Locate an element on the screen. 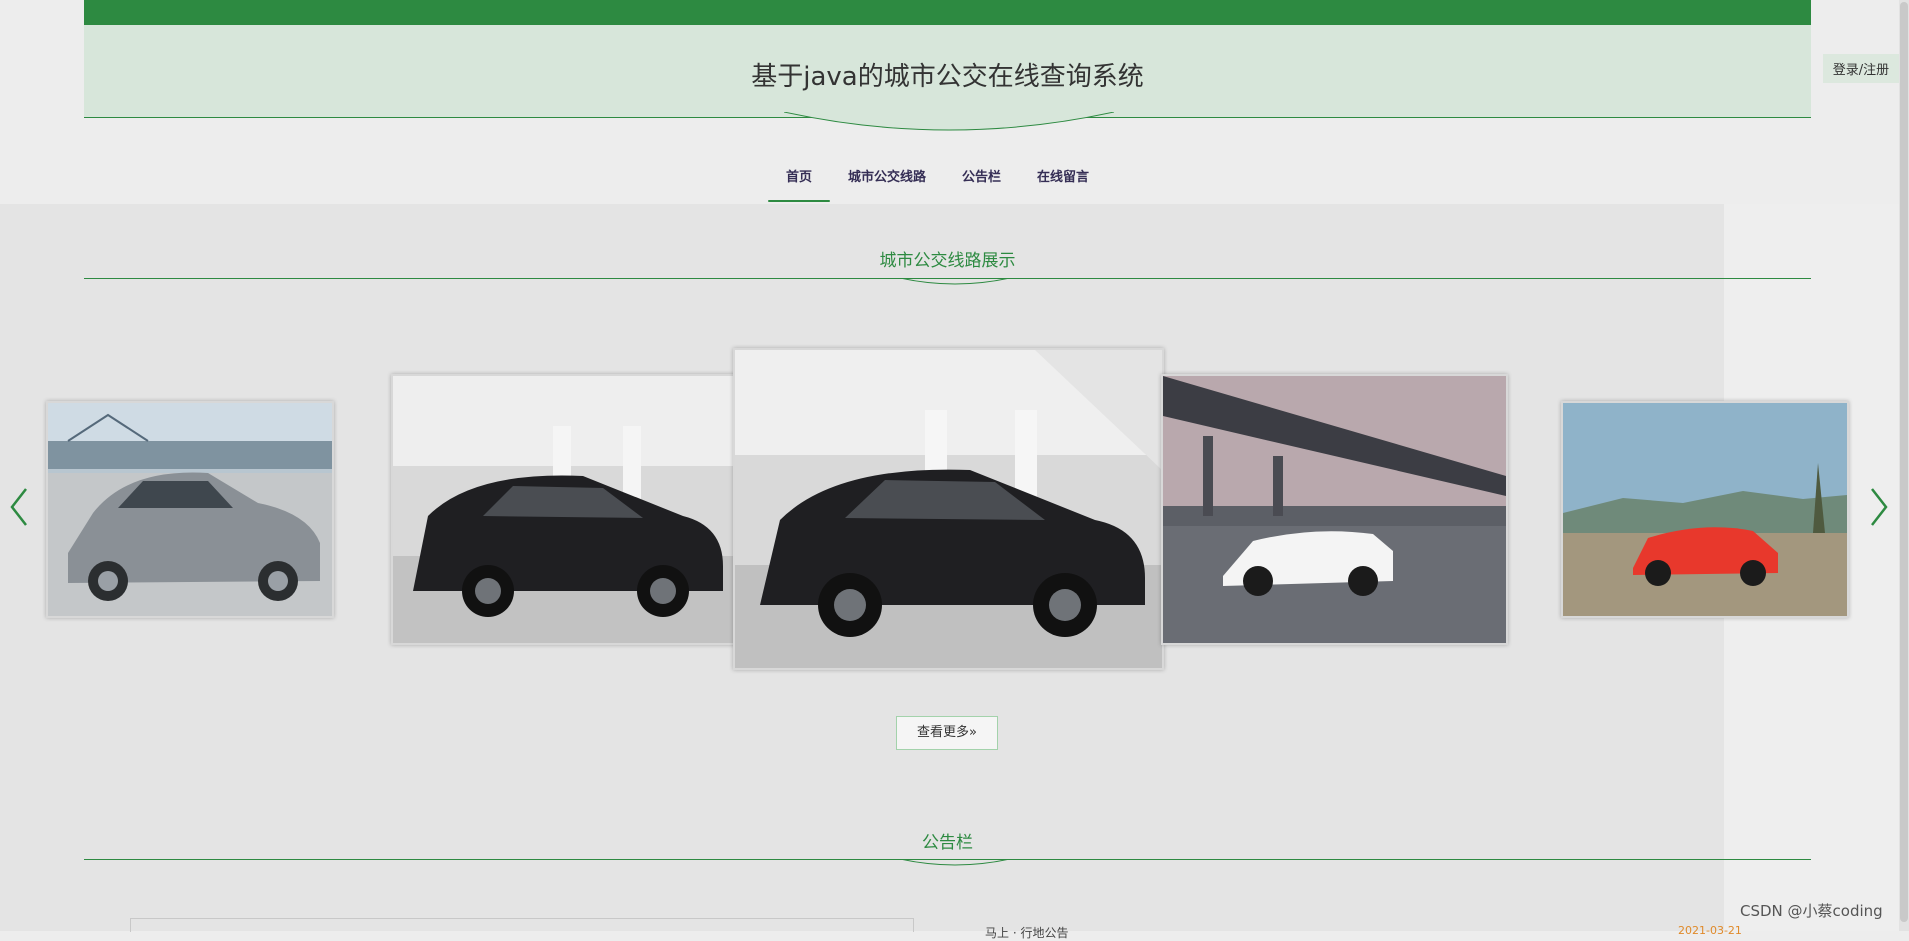 The height and width of the screenshot is (941, 1909). main-nav: 首页 城市公交线路 公告栏 在线留言 is located at coordinates (937, 183).